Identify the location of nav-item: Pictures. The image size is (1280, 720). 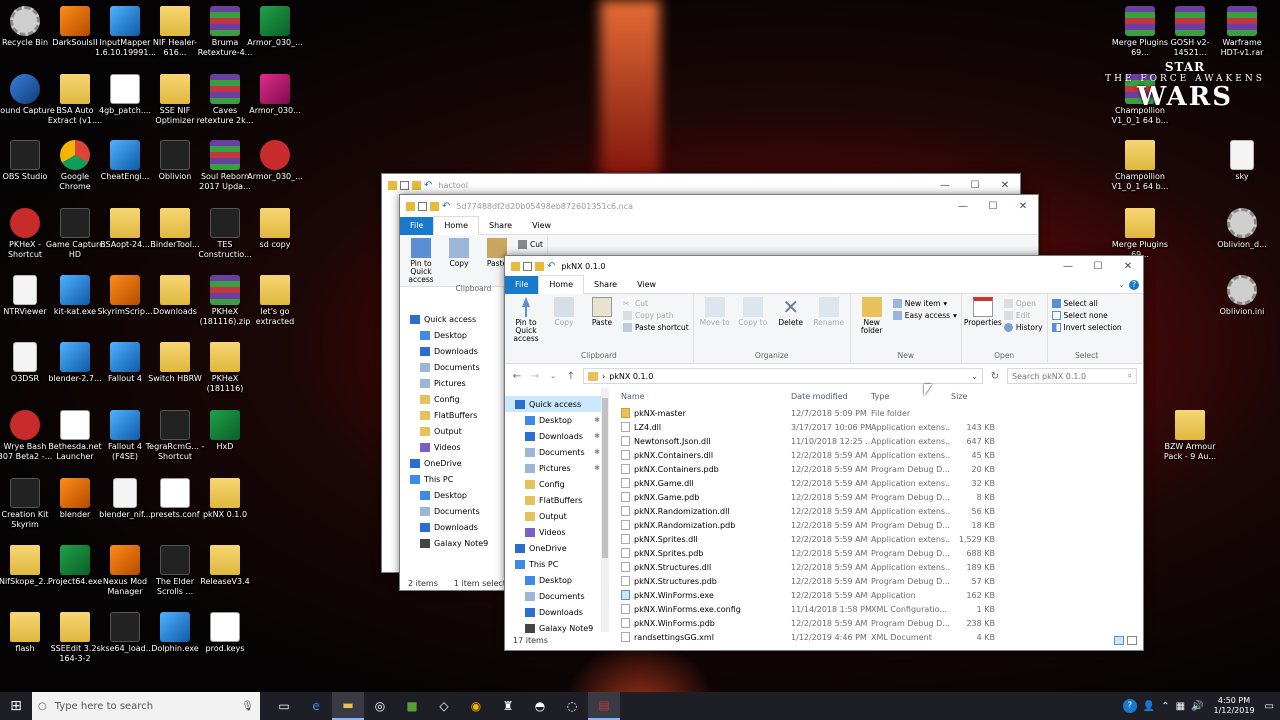
(451, 383).